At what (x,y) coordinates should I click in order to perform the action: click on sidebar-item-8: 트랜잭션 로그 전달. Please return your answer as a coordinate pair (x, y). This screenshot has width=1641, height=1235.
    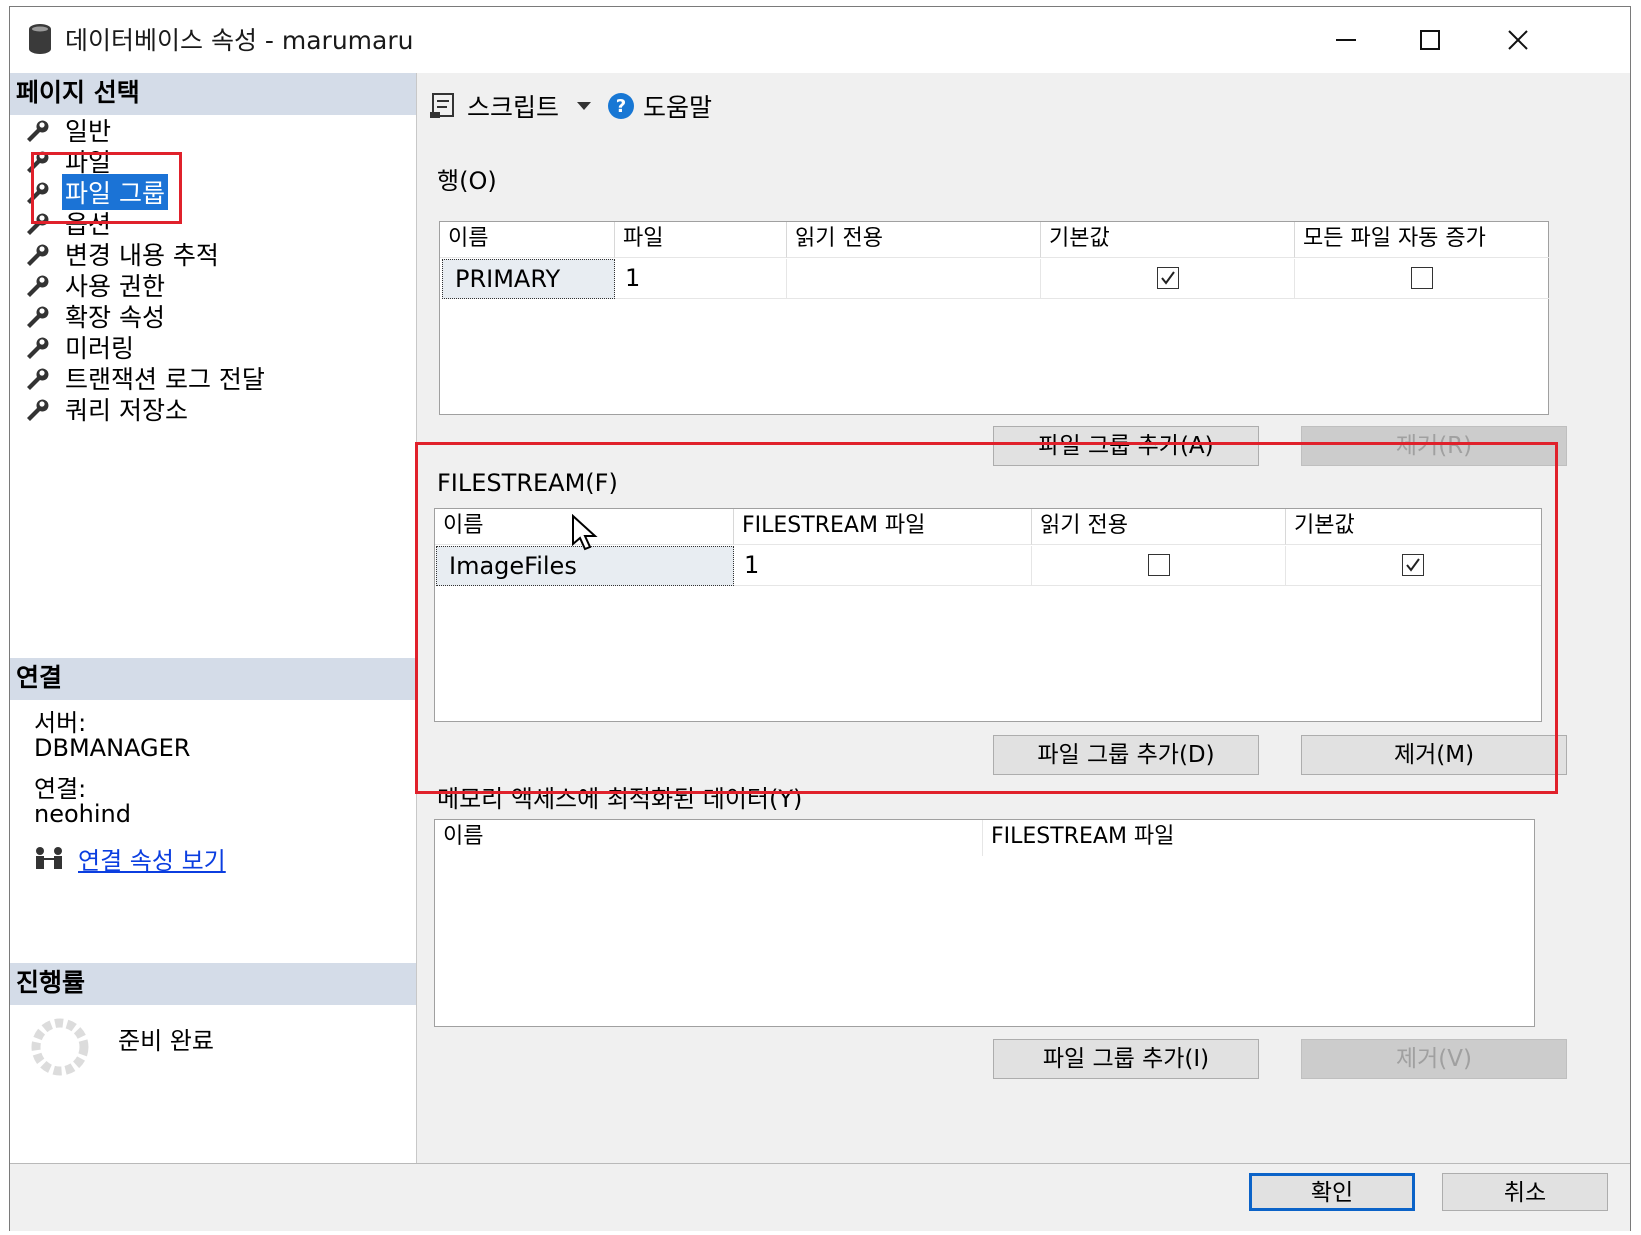
    Looking at the image, I should click on (146, 378).